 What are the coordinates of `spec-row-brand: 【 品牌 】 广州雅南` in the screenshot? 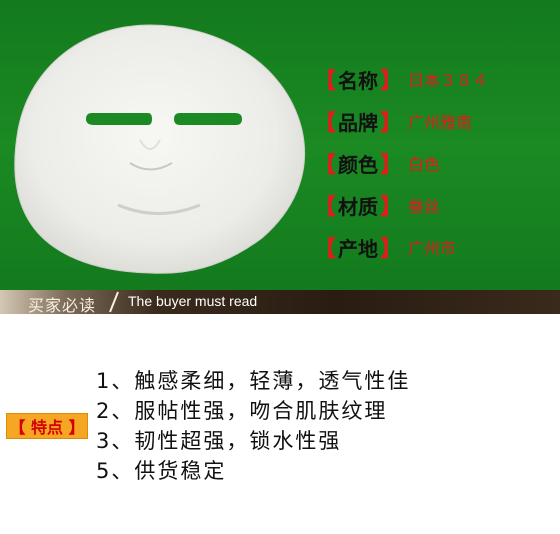 It's located at (401, 121).